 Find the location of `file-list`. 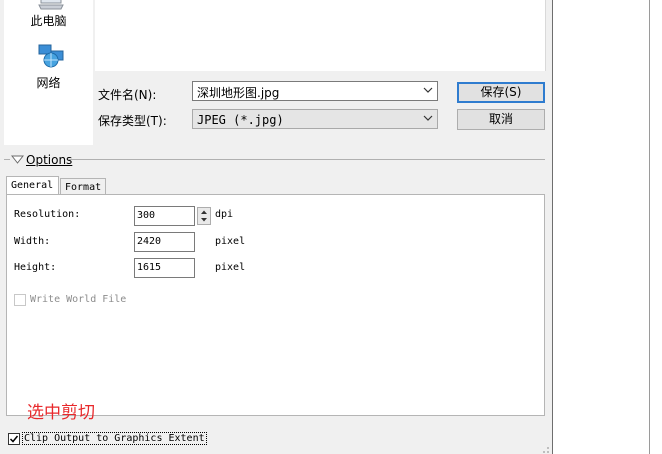

file-list is located at coordinates (320, 35).